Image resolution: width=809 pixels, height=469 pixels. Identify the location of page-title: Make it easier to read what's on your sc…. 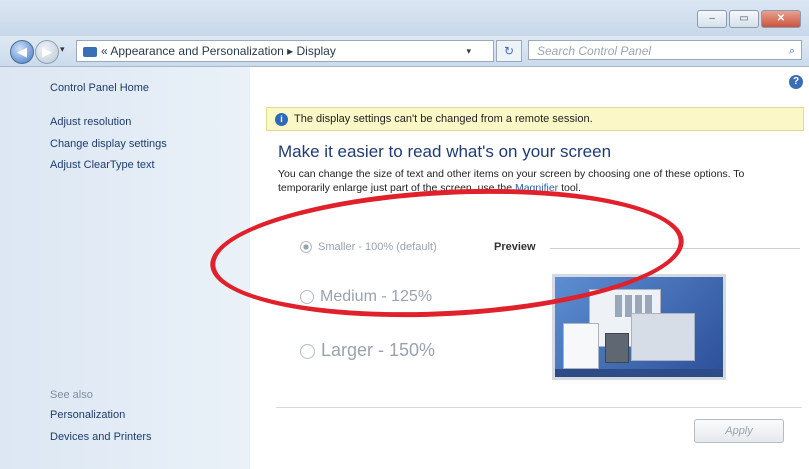
(445, 151).